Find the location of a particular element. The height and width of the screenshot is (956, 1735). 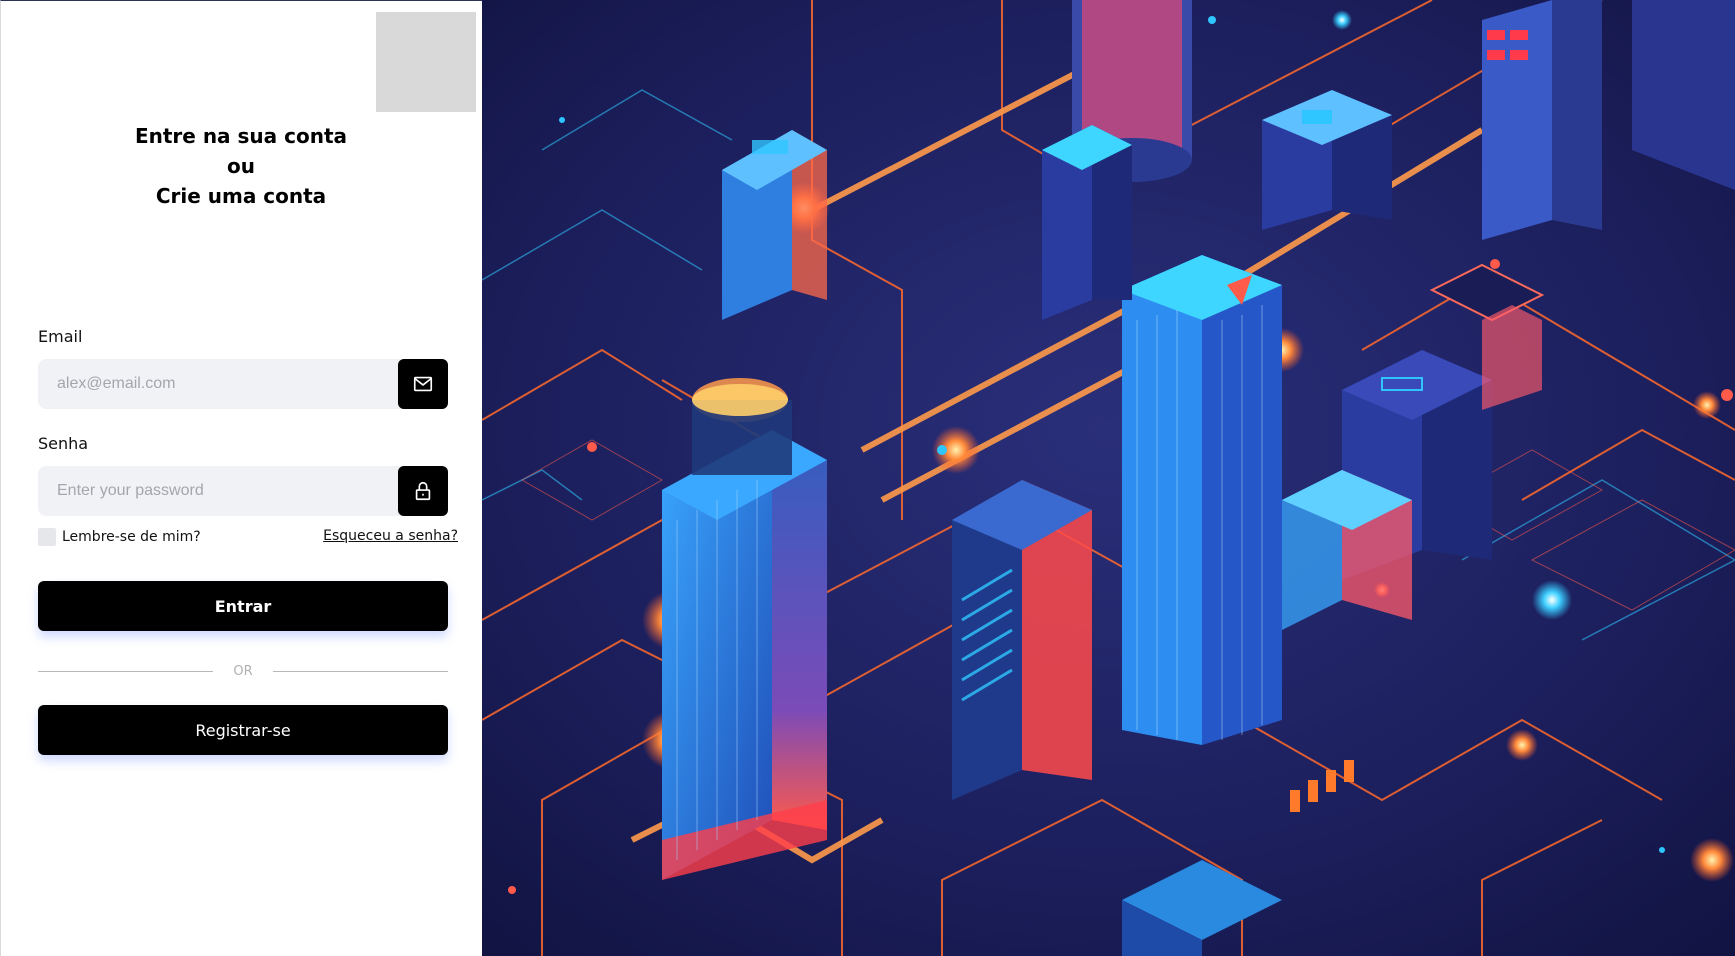

divider-line-right is located at coordinates (360, 671).